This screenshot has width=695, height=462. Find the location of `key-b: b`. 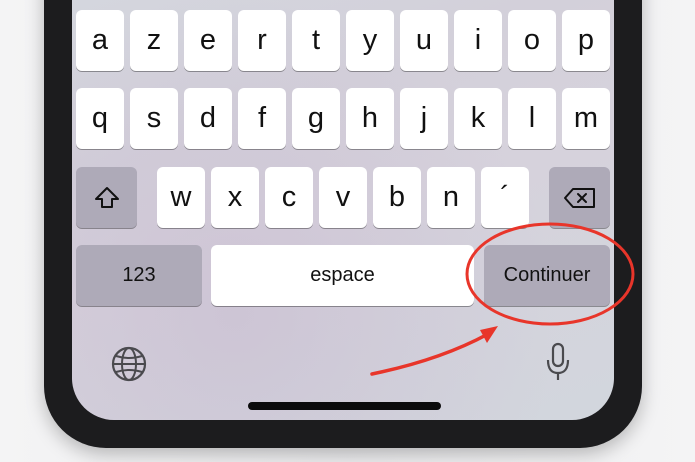

key-b: b is located at coordinates (397, 197).